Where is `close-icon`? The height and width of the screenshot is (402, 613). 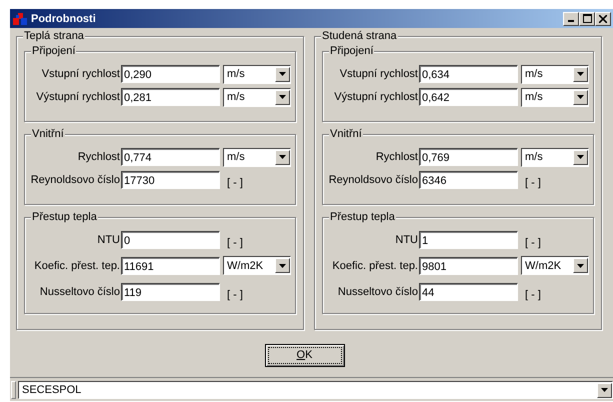
close-icon is located at coordinates (603, 18).